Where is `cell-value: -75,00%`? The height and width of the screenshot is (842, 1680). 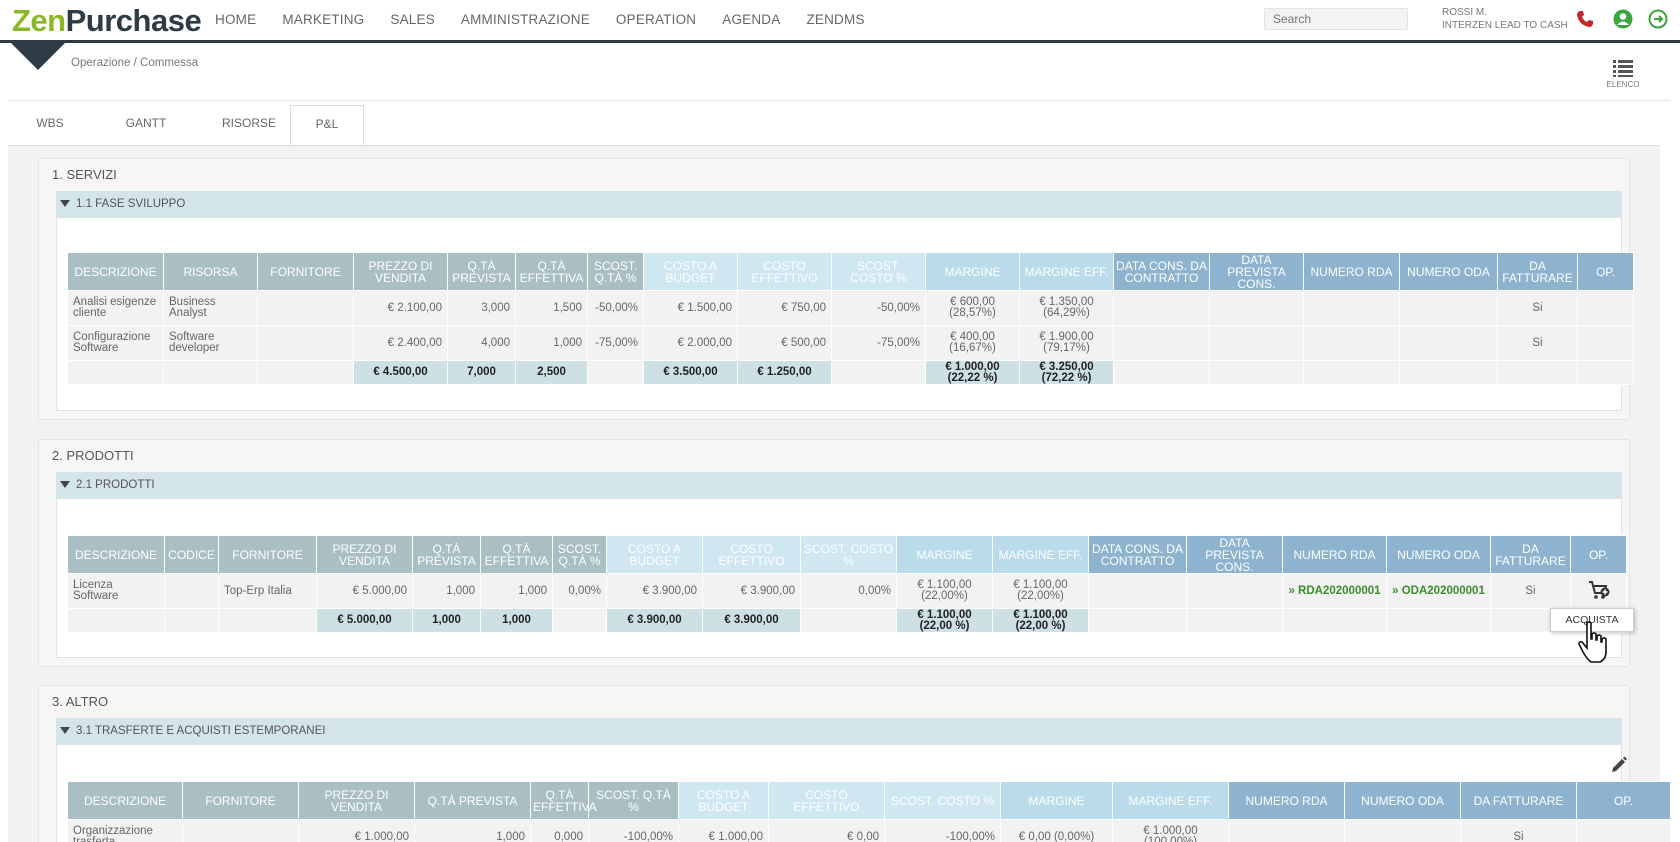
cell-value: -75,00% is located at coordinates (616, 342).